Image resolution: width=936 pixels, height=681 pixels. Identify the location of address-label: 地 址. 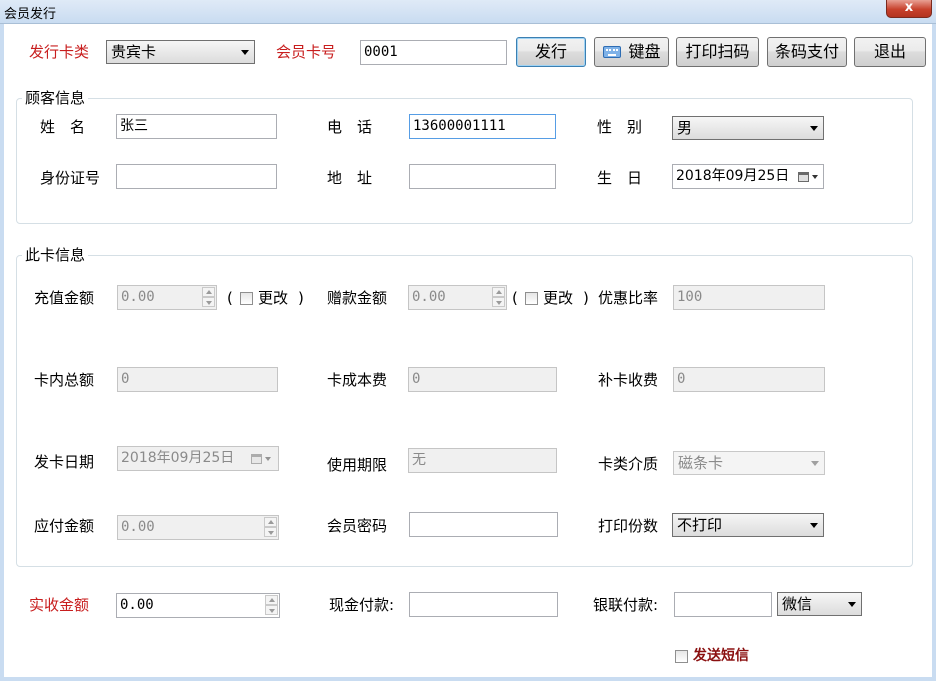
(350, 178).